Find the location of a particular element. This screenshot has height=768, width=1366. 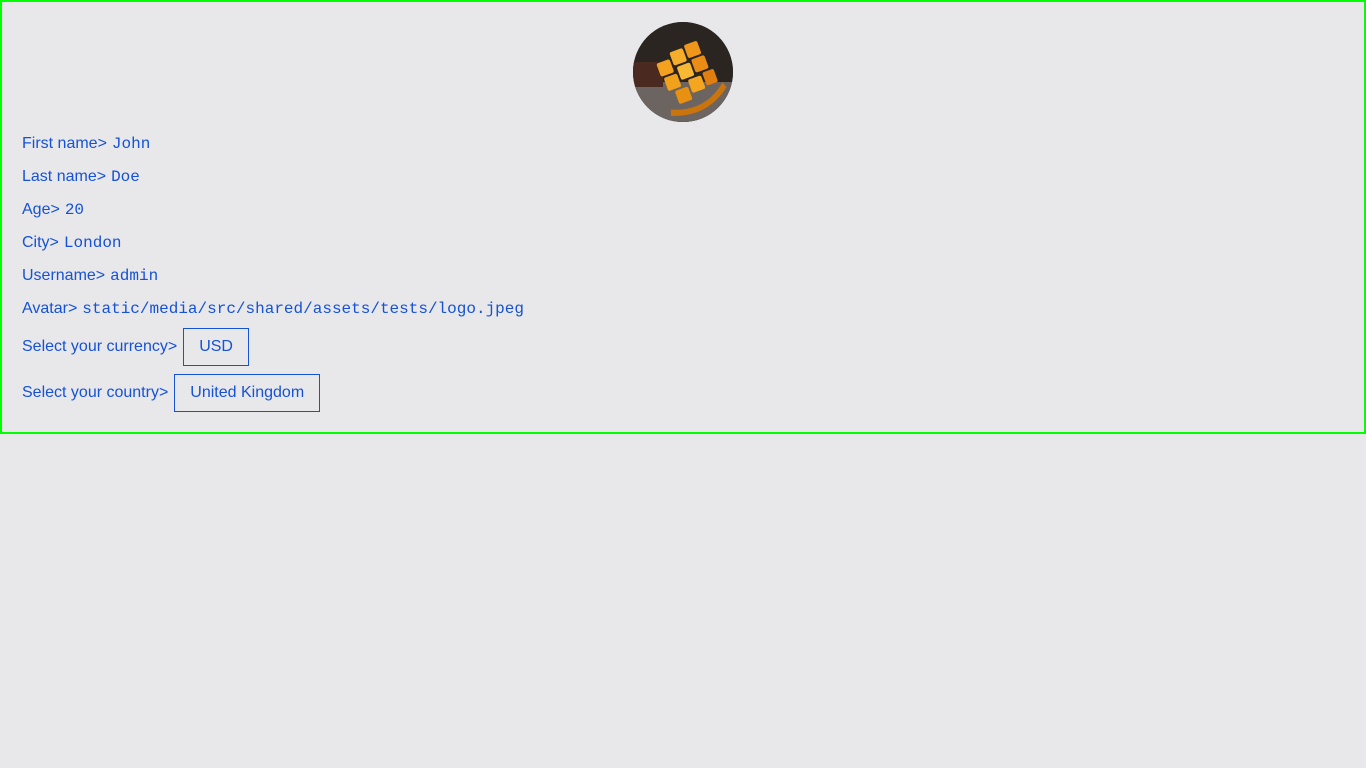

city-row: City> London is located at coordinates (72, 243).